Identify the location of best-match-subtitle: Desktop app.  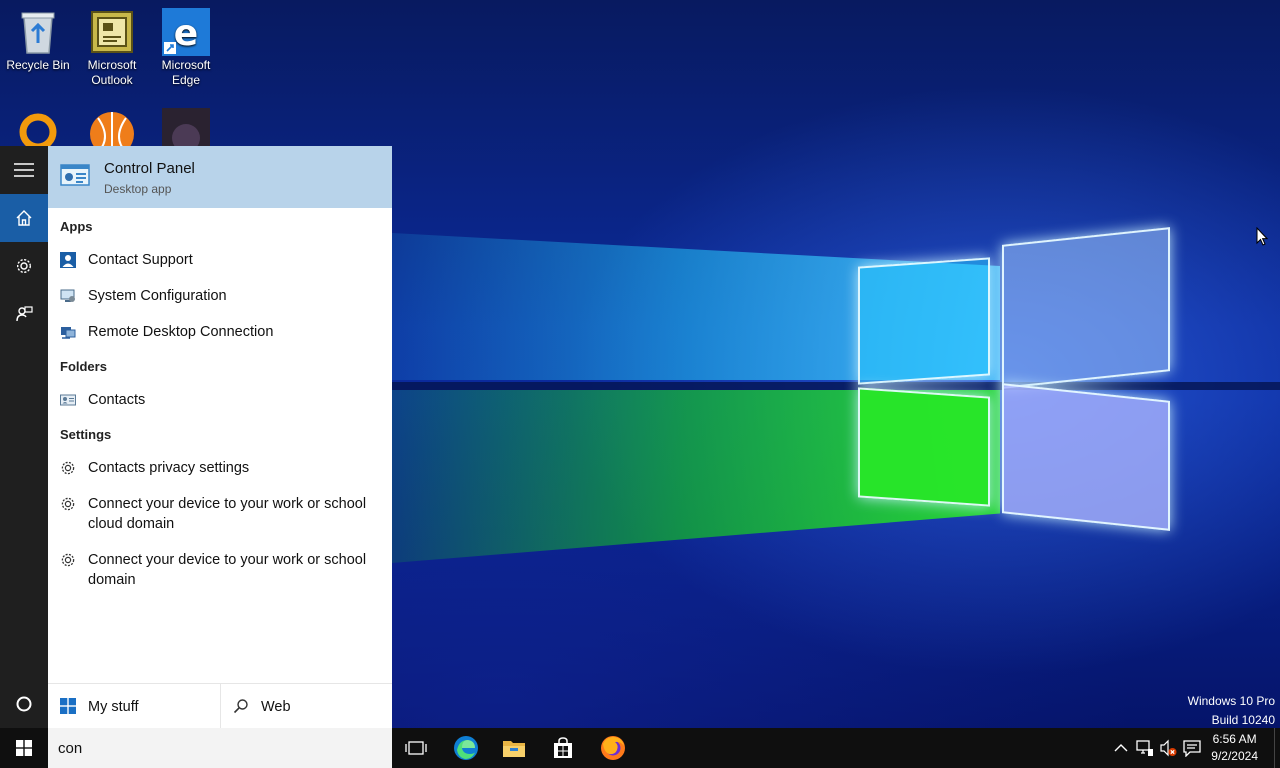
(138, 189).